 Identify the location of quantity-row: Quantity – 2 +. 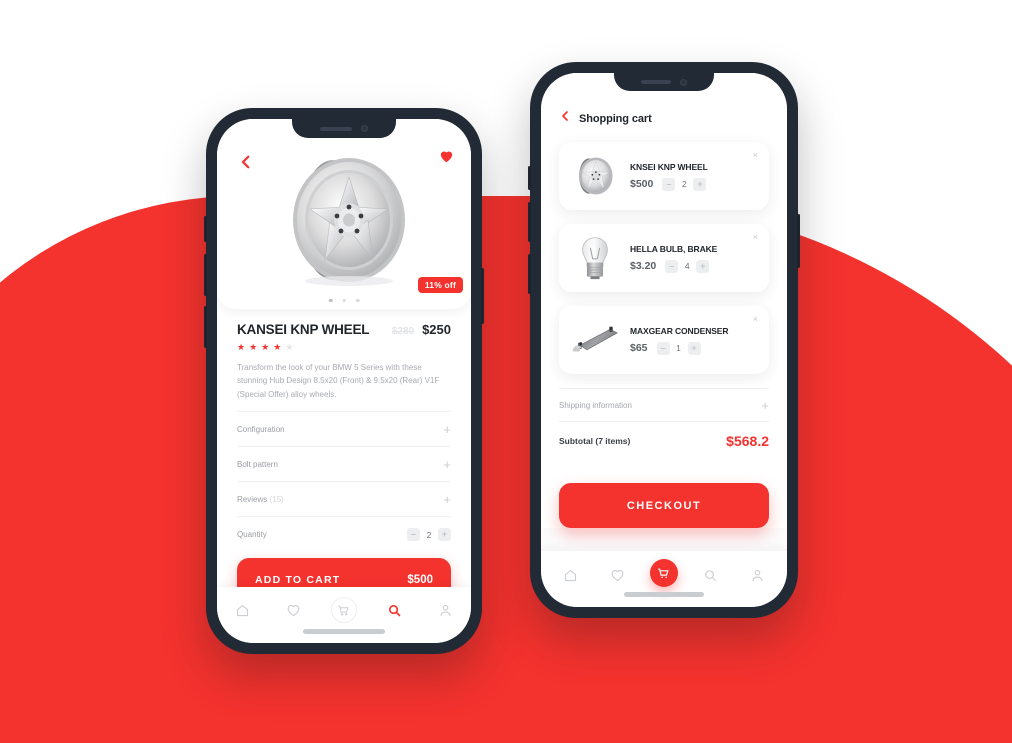
(344, 533).